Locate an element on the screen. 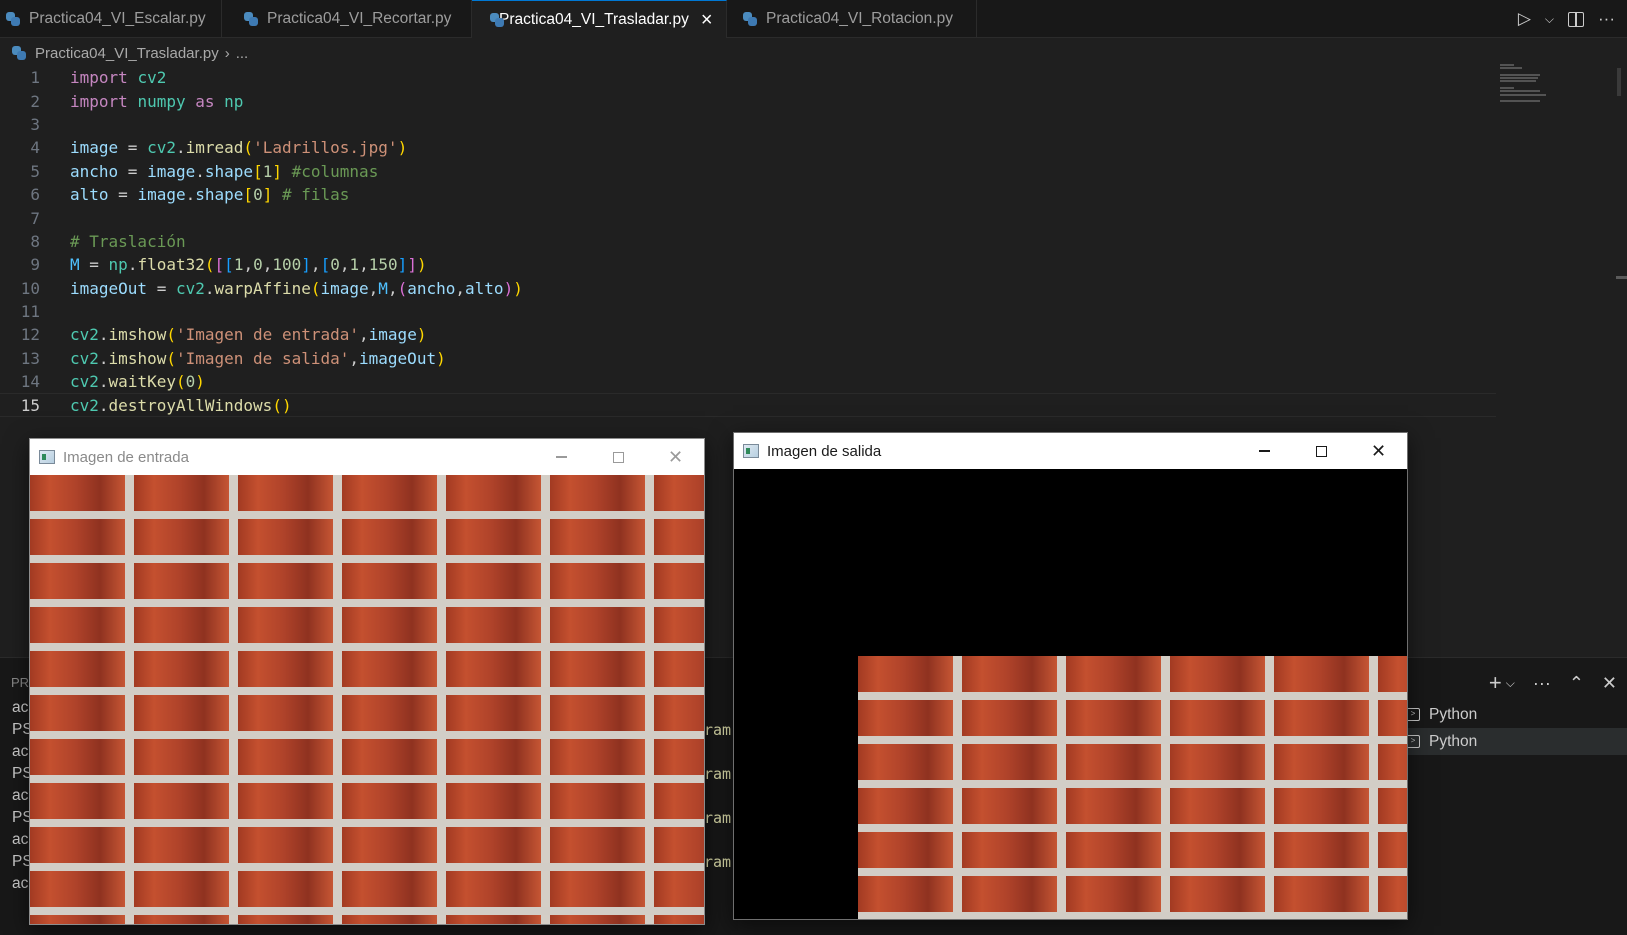  line-number: 10 is located at coordinates (30, 288).